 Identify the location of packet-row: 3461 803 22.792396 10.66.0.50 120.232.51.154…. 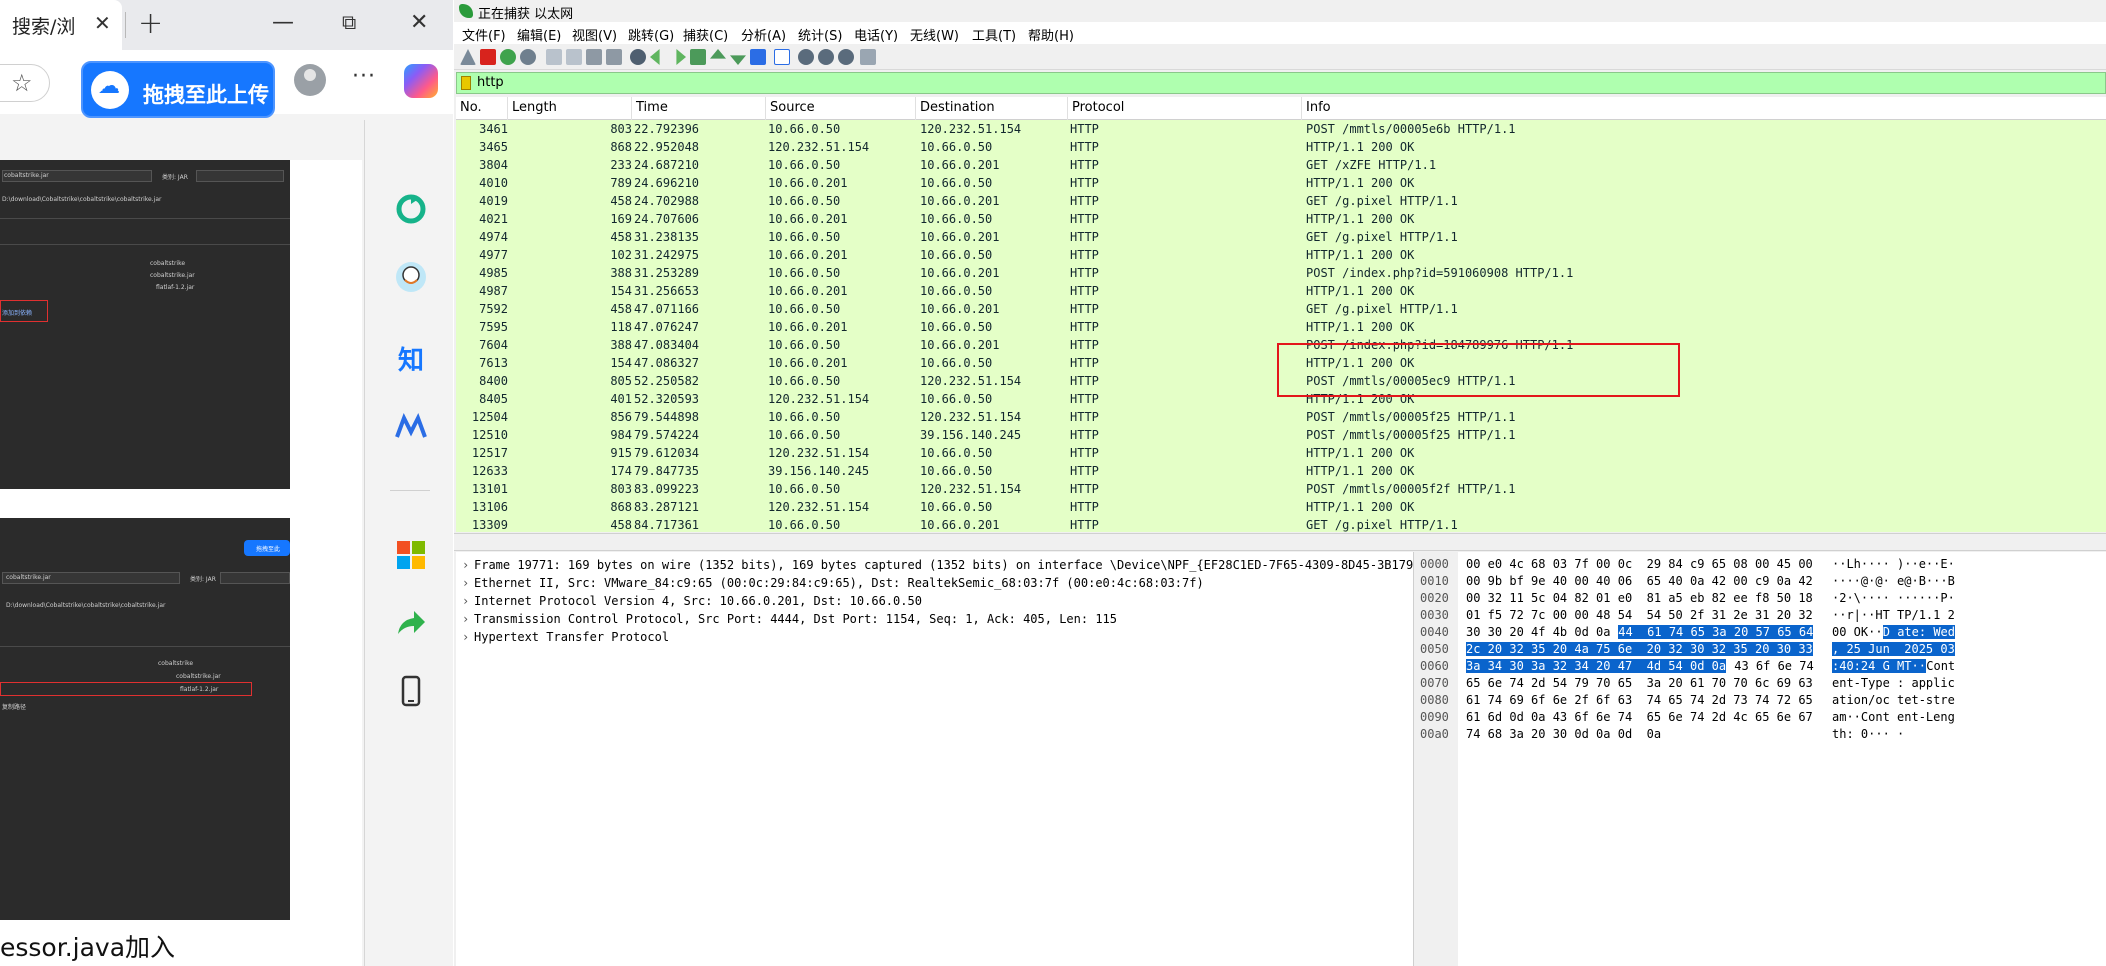
(1281, 129).